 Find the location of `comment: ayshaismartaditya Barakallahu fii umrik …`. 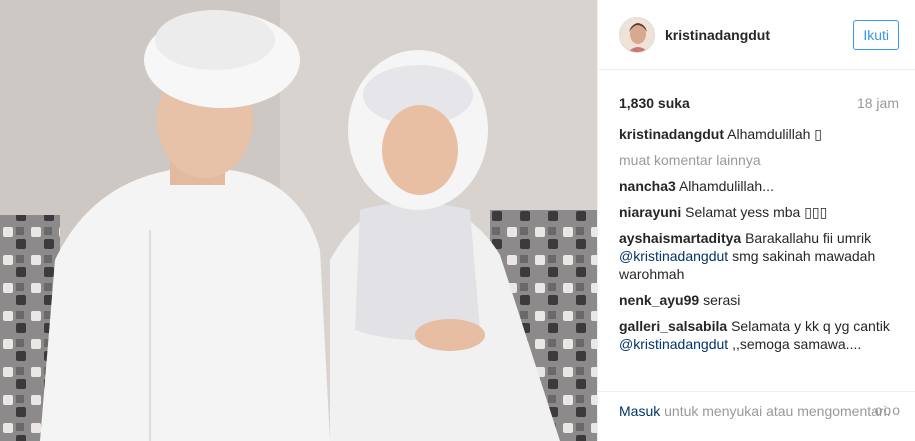

comment: ayshaismartaditya Barakallahu fii umrik … is located at coordinates (759, 256).